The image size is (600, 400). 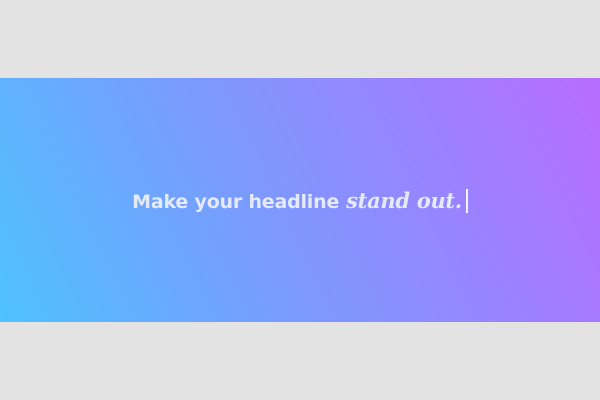 I want to click on headline-prefix: Make your headline, so click(x=236, y=201).